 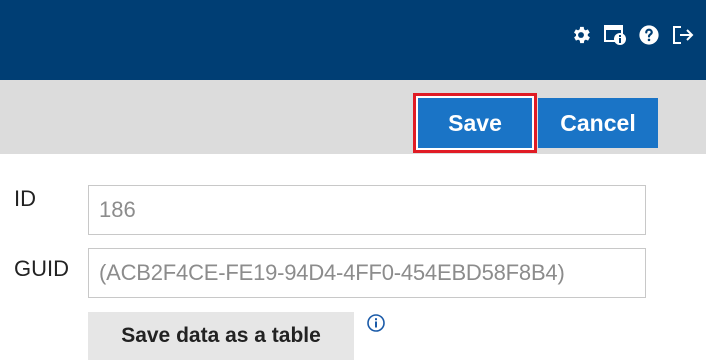 What do you see at coordinates (41, 268) in the screenshot?
I see `guid-label: GUID` at bounding box center [41, 268].